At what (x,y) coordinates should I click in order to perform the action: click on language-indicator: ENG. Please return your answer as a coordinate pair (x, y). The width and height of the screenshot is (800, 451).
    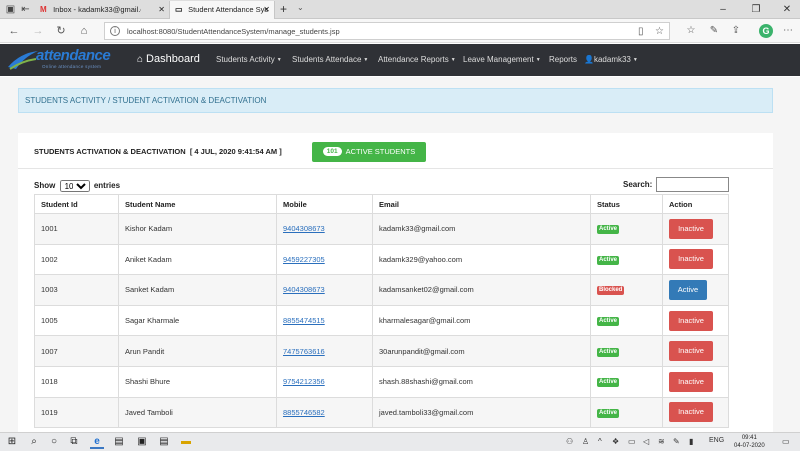
    Looking at the image, I should click on (716, 440).